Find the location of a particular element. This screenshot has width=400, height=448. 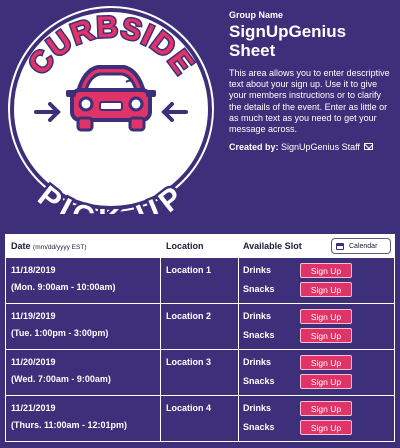

date-column-header: Date (mm/dd/yyyy EST) is located at coordinates (48, 246).